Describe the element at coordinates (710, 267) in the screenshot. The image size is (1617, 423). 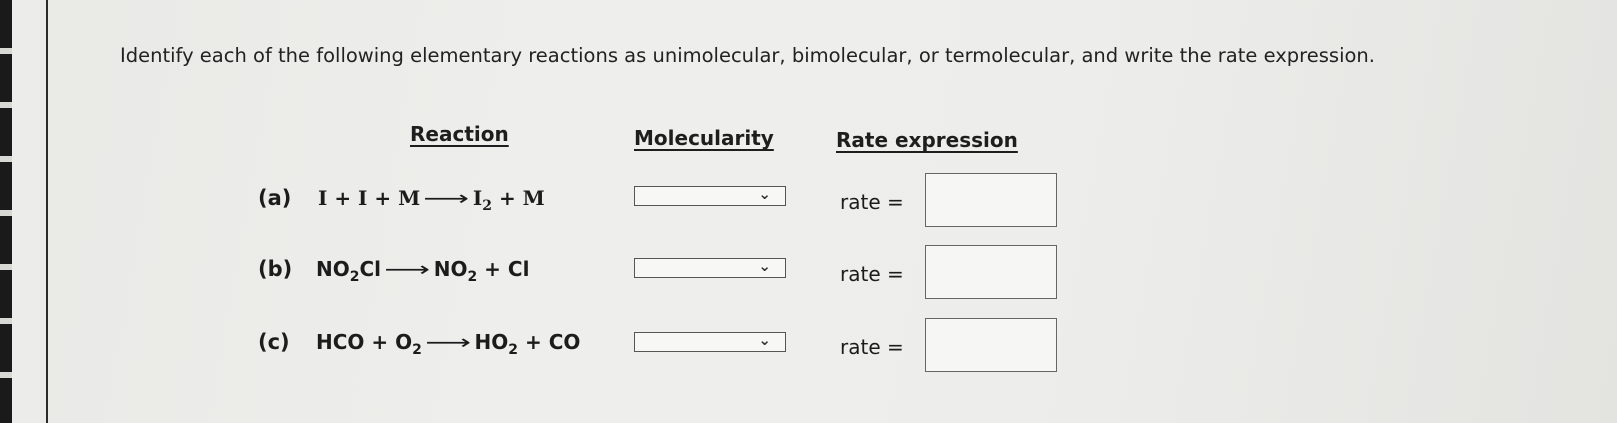
I see `row-b-molecularity-select: ⌄` at that location.